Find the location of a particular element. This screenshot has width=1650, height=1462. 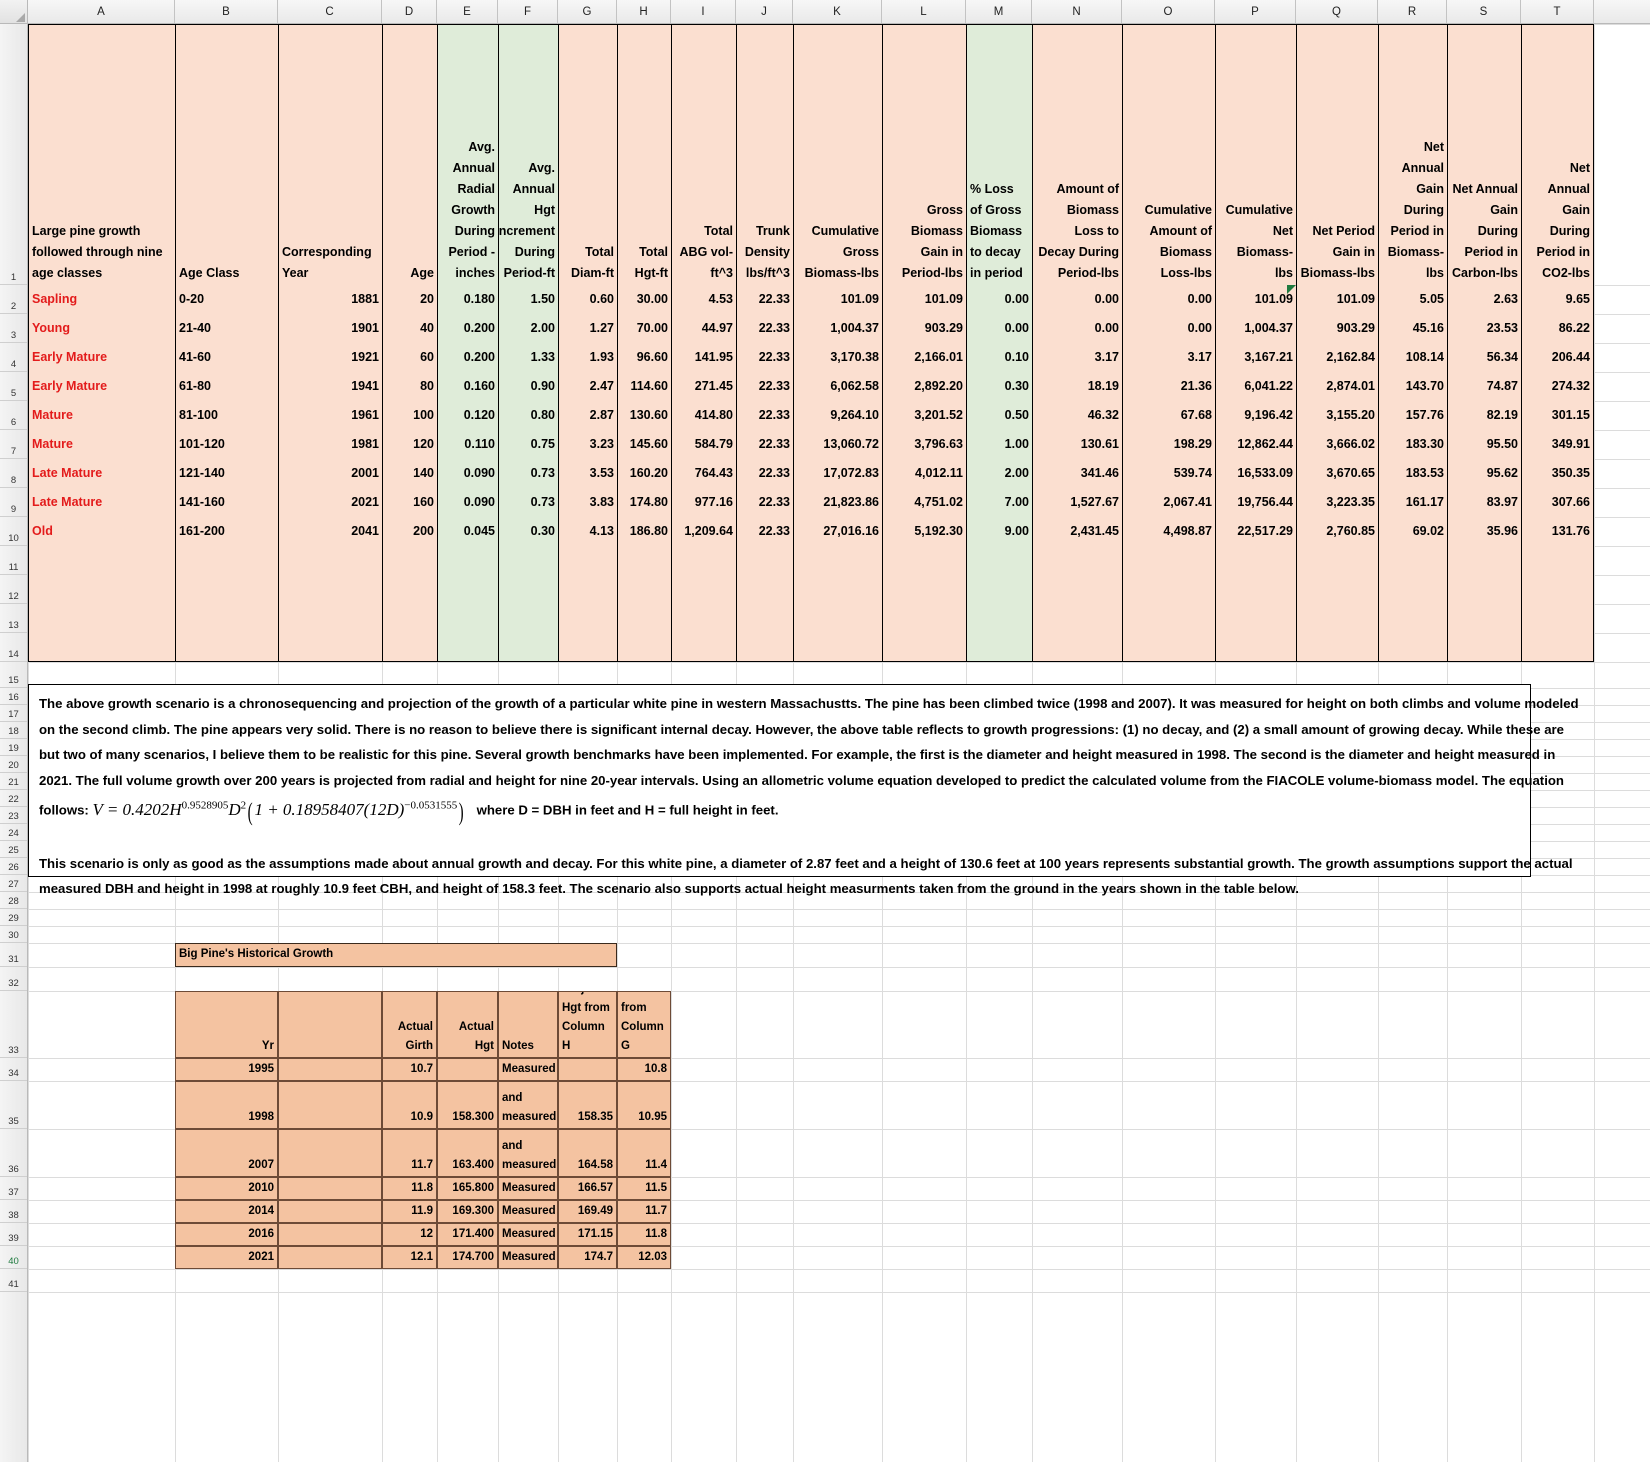

data-cell-I: 414.80 is located at coordinates (703, 415).